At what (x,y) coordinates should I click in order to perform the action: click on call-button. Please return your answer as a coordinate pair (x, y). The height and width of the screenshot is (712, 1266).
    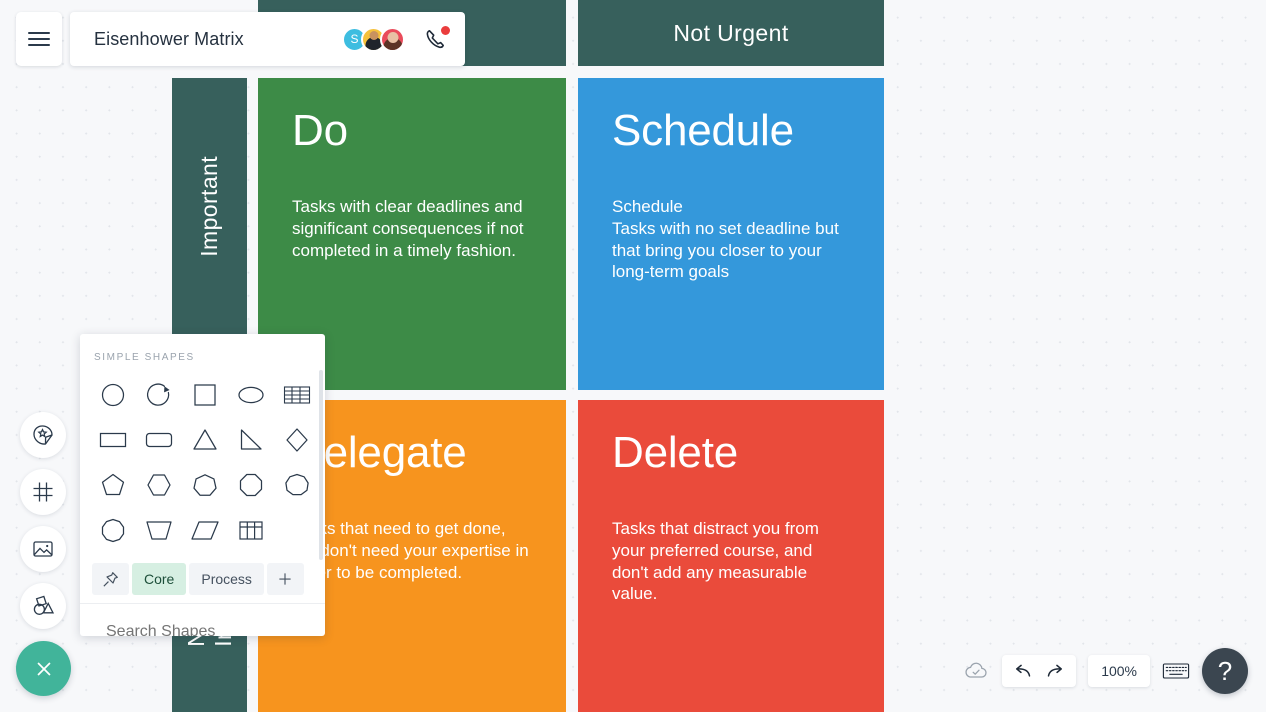
    Looking at the image, I should click on (436, 39).